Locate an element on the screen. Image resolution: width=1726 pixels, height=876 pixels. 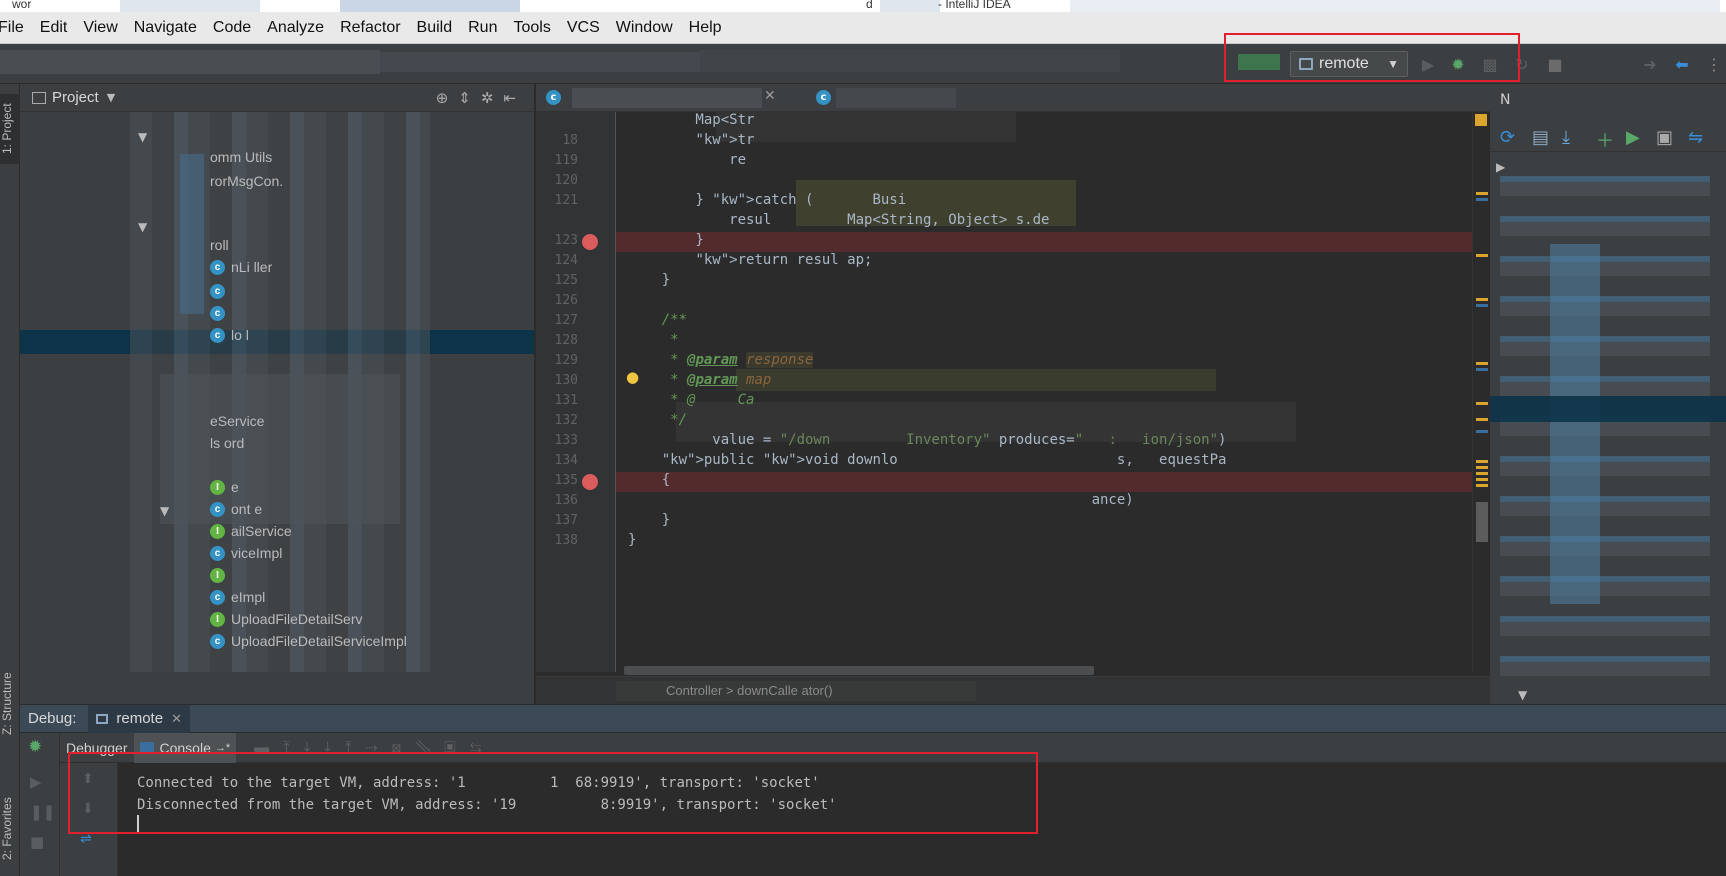
tree-node: eService is located at coordinates (237, 421).